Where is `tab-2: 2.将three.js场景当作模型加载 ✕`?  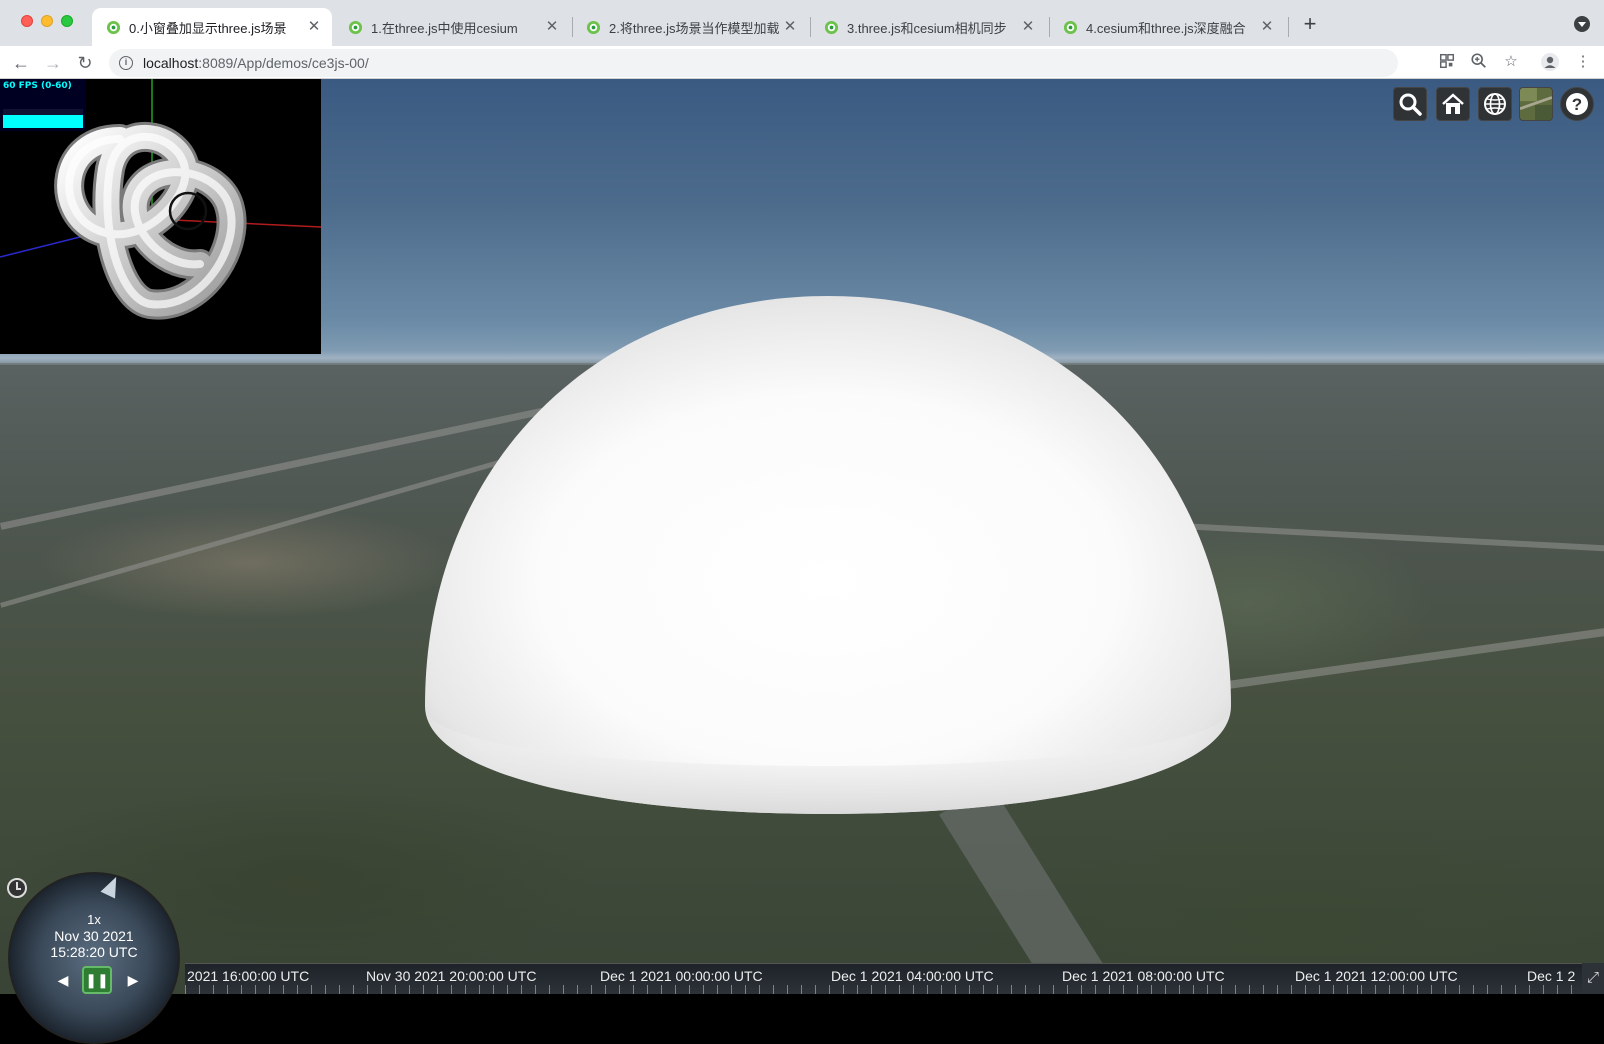 tab-2: 2.将three.js场景当作模型加载 ✕ is located at coordinates (690, 27).